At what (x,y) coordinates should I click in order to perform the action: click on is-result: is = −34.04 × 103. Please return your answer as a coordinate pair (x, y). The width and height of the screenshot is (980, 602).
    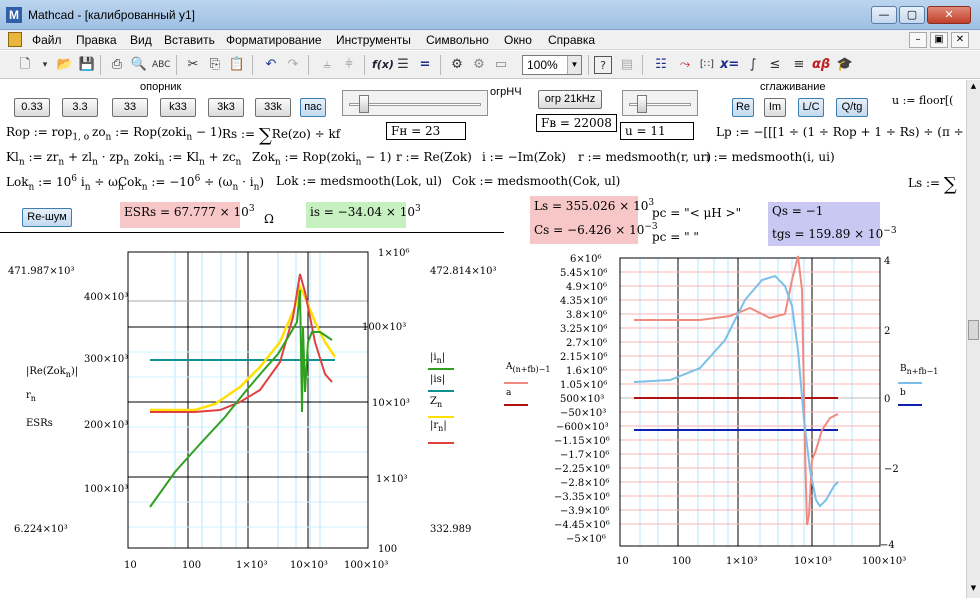
    Looking at the image, I should click on (363, 215).